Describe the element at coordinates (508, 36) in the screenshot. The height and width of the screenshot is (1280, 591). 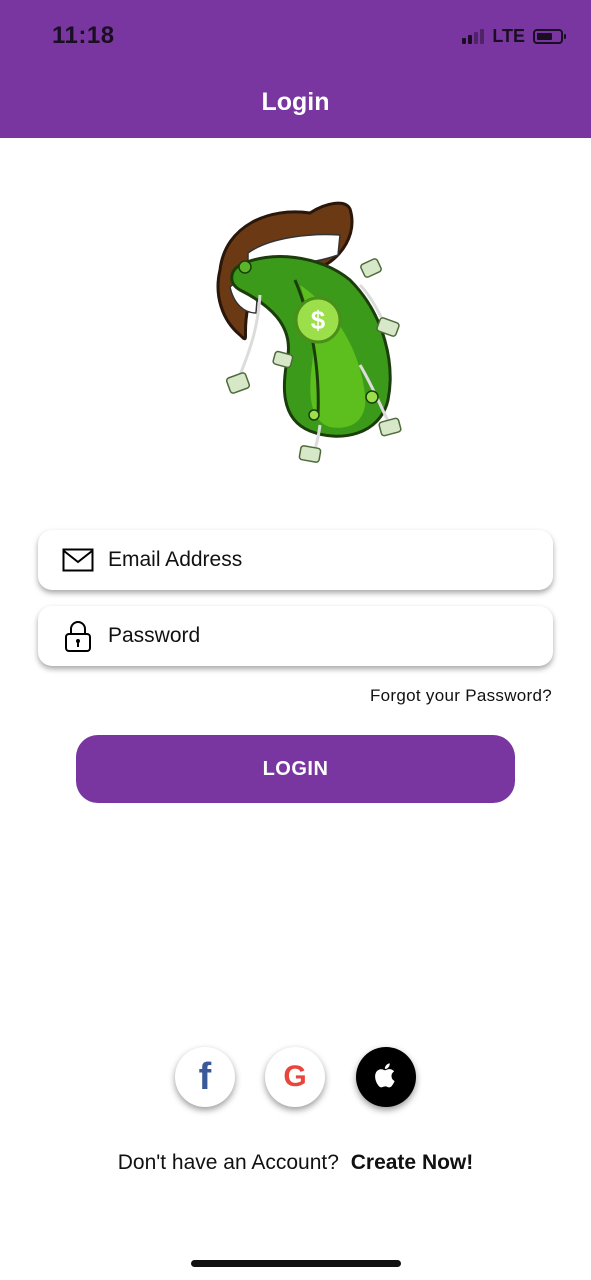
I see `network-label: LTE` at that location.